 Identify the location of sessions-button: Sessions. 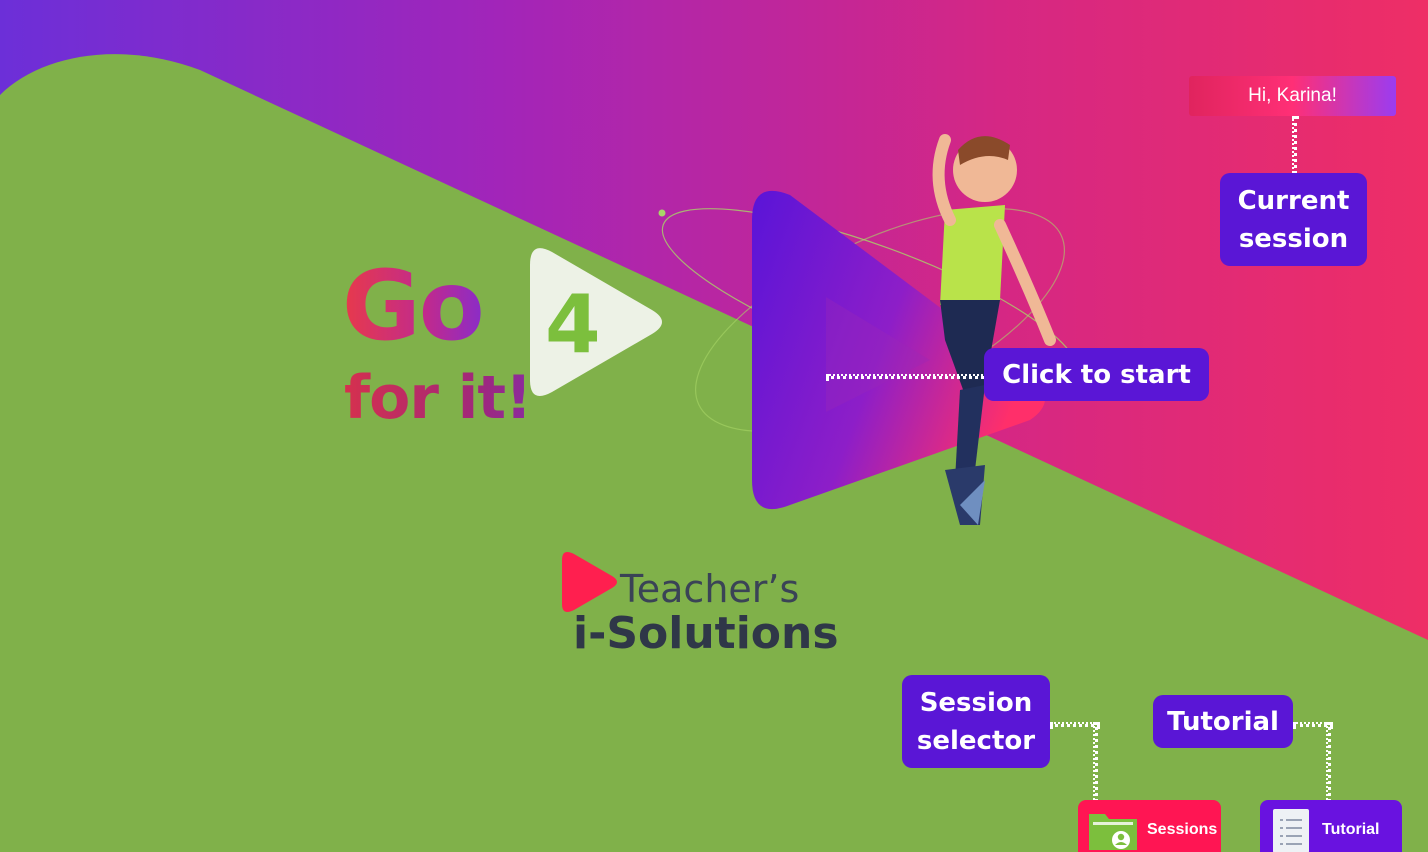
(1149, 826).